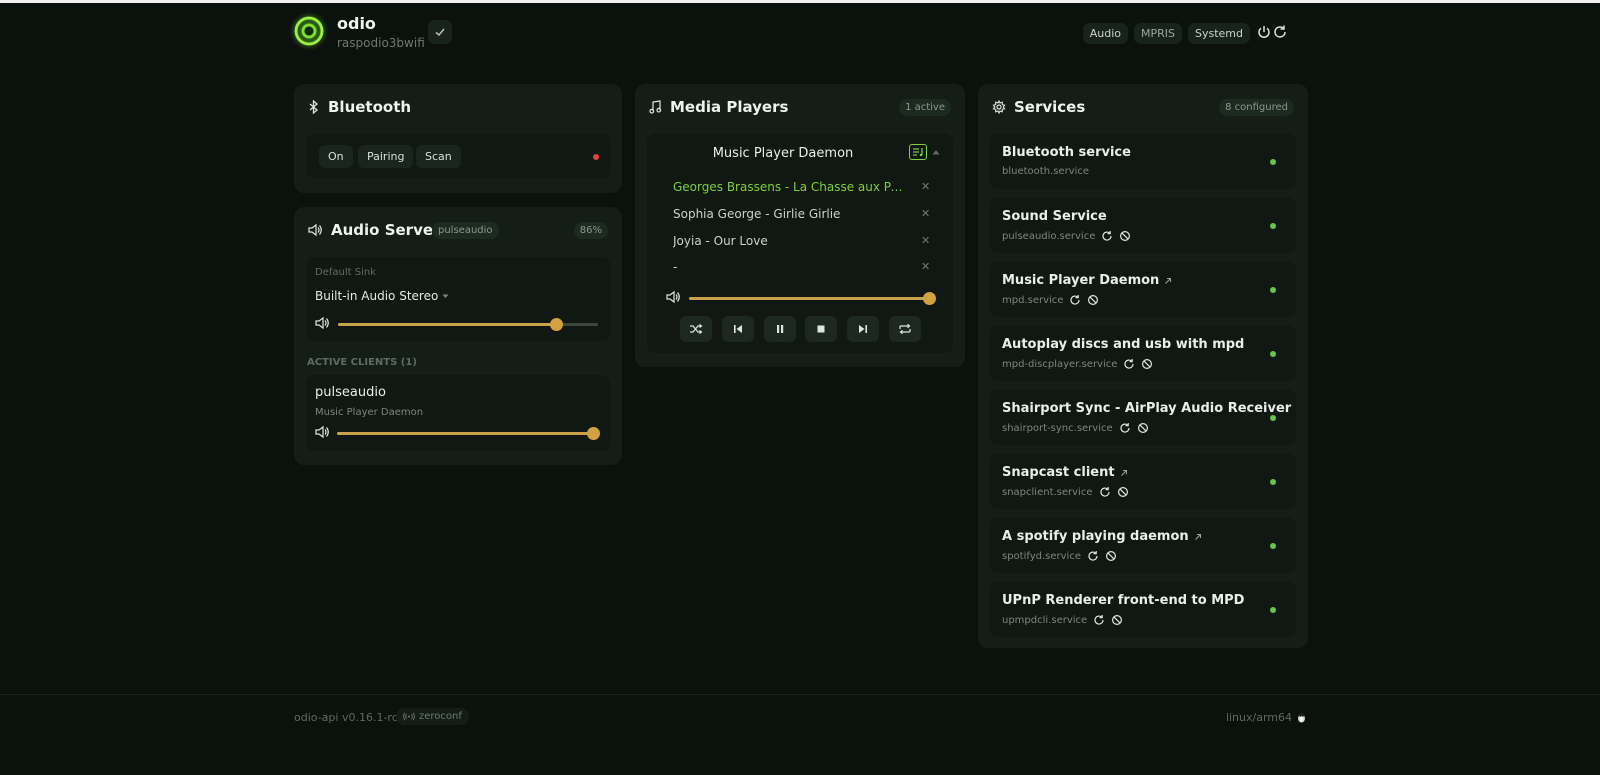  What do you see at coordinates (925, 107) in the screenshot?
I see `media-active-badge: 1 active` at bounding box center [925, 107].